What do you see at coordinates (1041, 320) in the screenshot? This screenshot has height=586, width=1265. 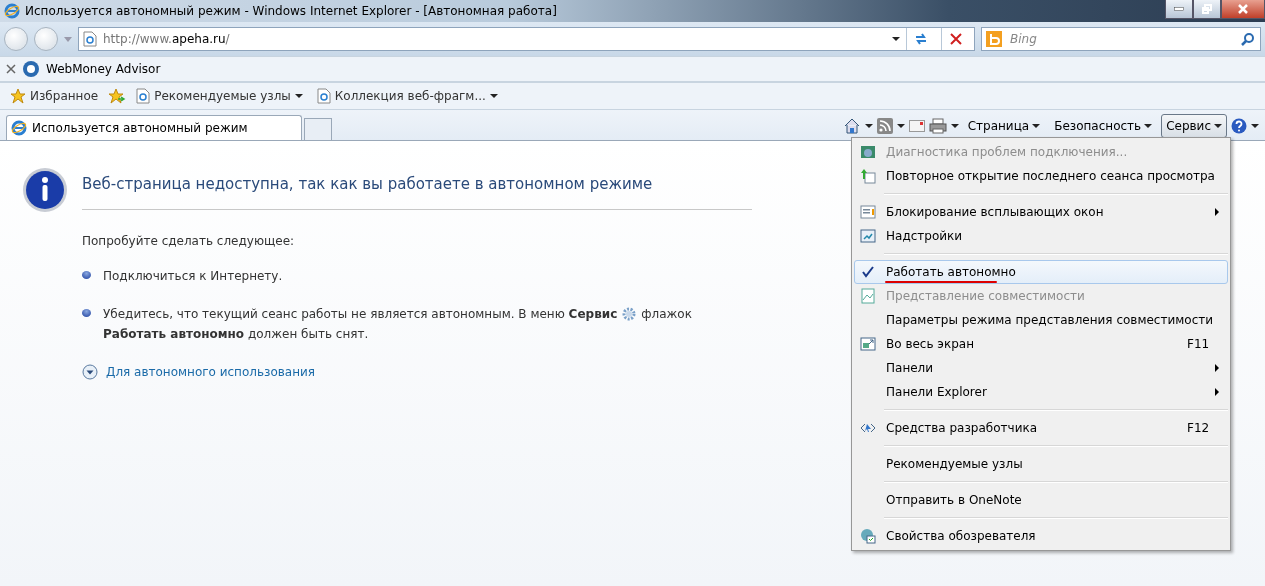 I see `menu-item: Параметры режима представления совместимости` at bounding box center [1041, 320].